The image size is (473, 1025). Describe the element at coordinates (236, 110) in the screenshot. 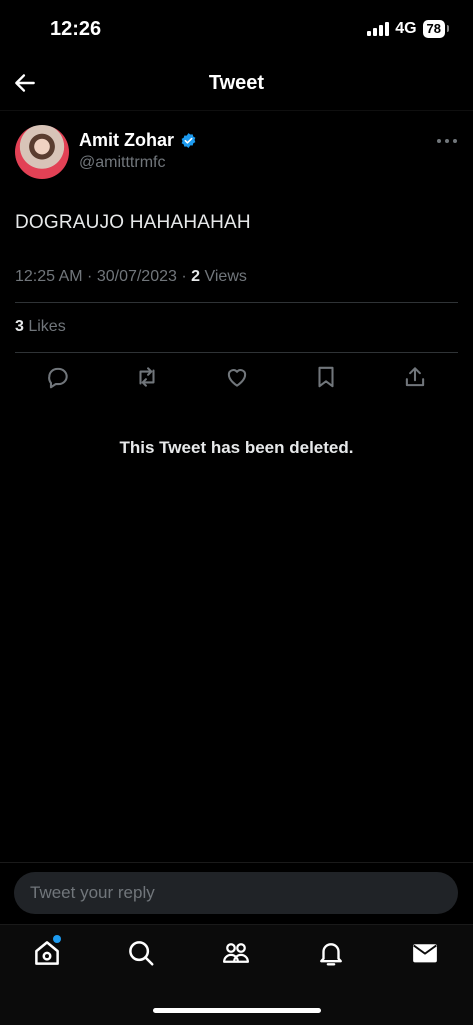

I see `header-divider` at that location.